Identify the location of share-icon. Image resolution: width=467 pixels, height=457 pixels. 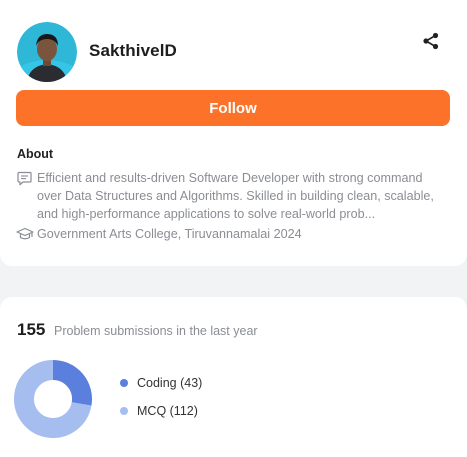
(431, 41).